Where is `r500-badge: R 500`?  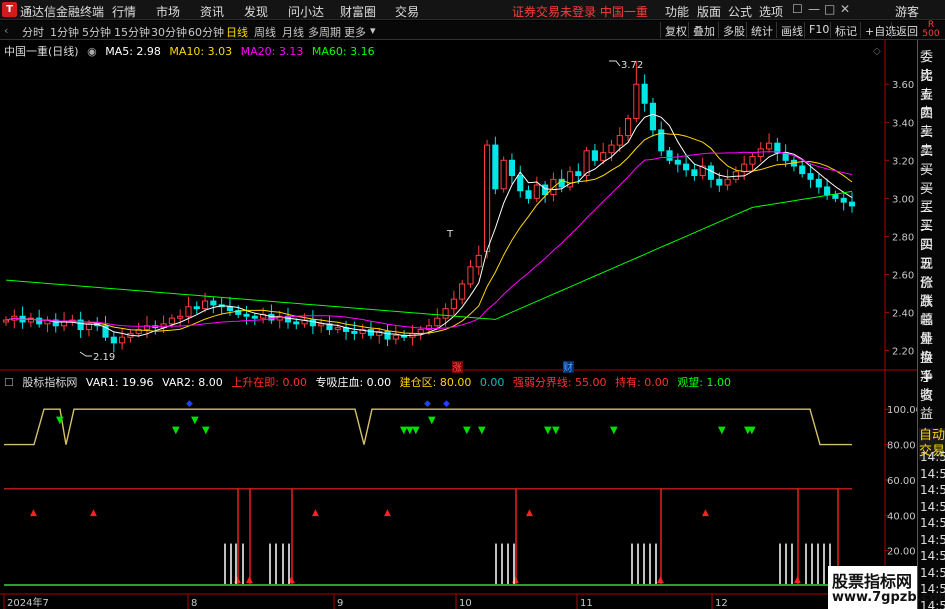 r500-badge: R 500 is located at coordinates (931, 30).